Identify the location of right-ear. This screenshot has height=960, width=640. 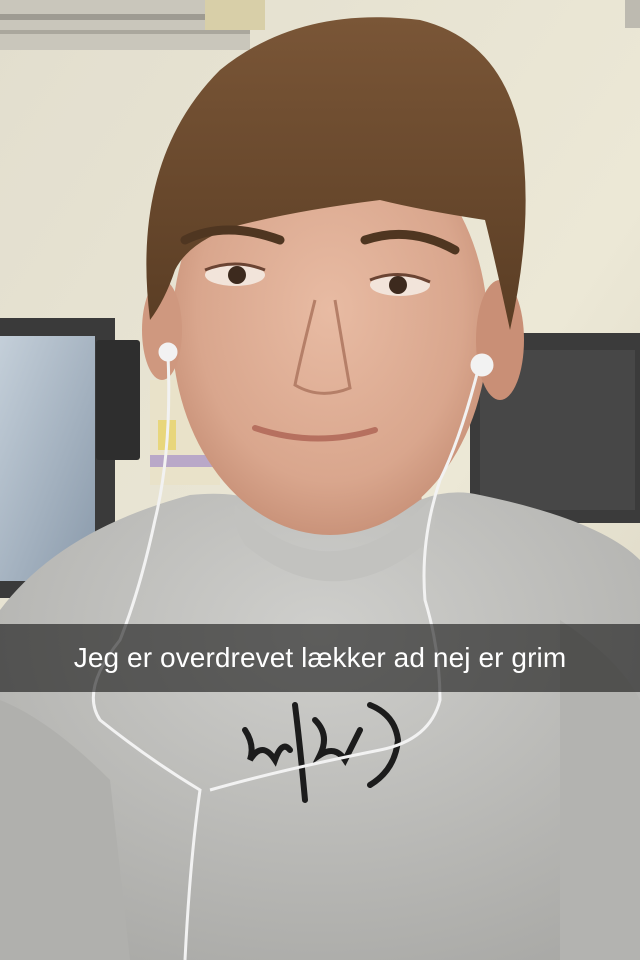
(500, 340).